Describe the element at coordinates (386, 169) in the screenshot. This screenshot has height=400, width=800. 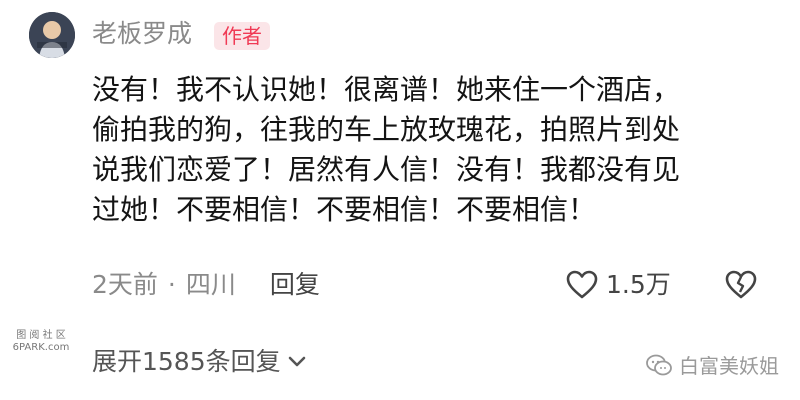
I see `comment-line: 说我们恋爱了！居然有人信！没有！我都没有见` at that location.